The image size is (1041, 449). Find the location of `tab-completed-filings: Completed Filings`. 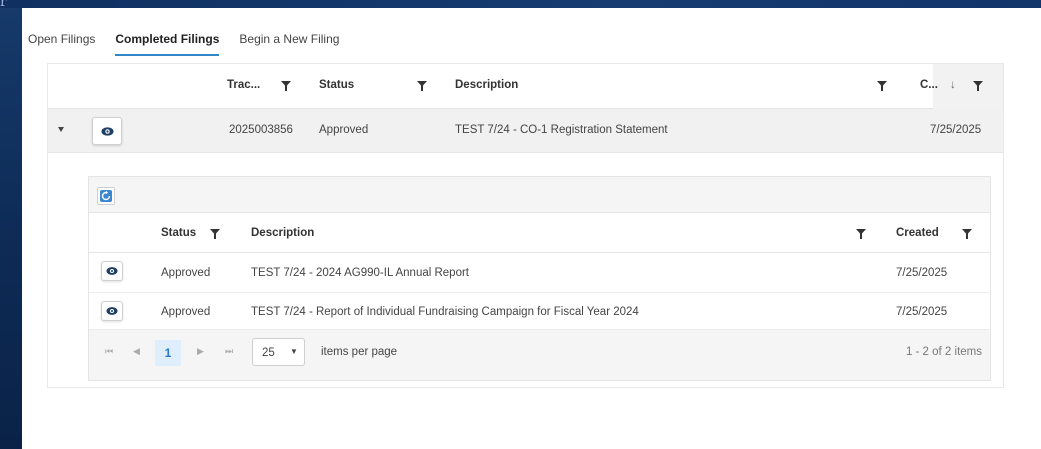

tab-completed-filings: Completed Filings is located at coordinates (167, 44).